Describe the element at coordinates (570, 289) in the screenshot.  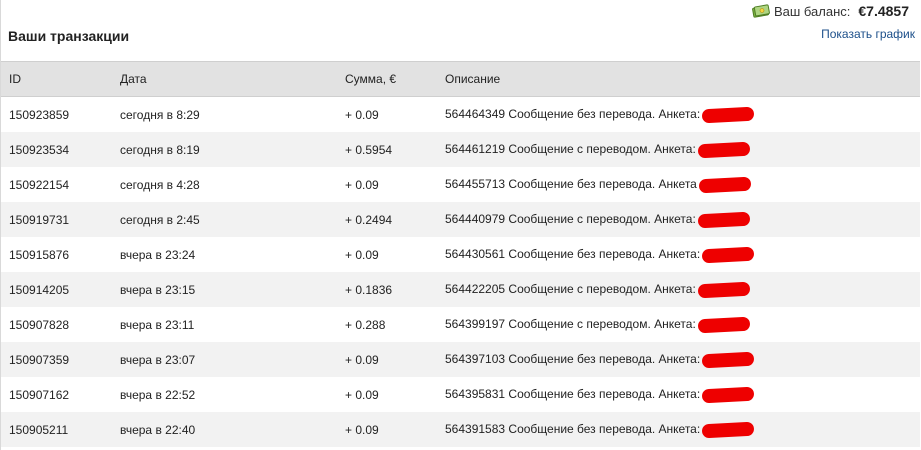
I see `cell-description-text: 564422205 Сообщение с переводом. Анкета:` at that location.